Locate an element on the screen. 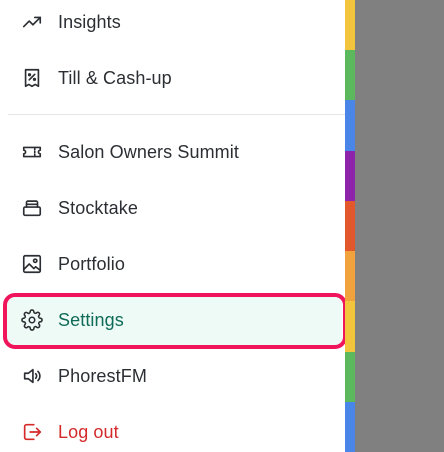  menu-item-salon-owners-summit: Salon Owners Summit is located at coordinates (172, 152).